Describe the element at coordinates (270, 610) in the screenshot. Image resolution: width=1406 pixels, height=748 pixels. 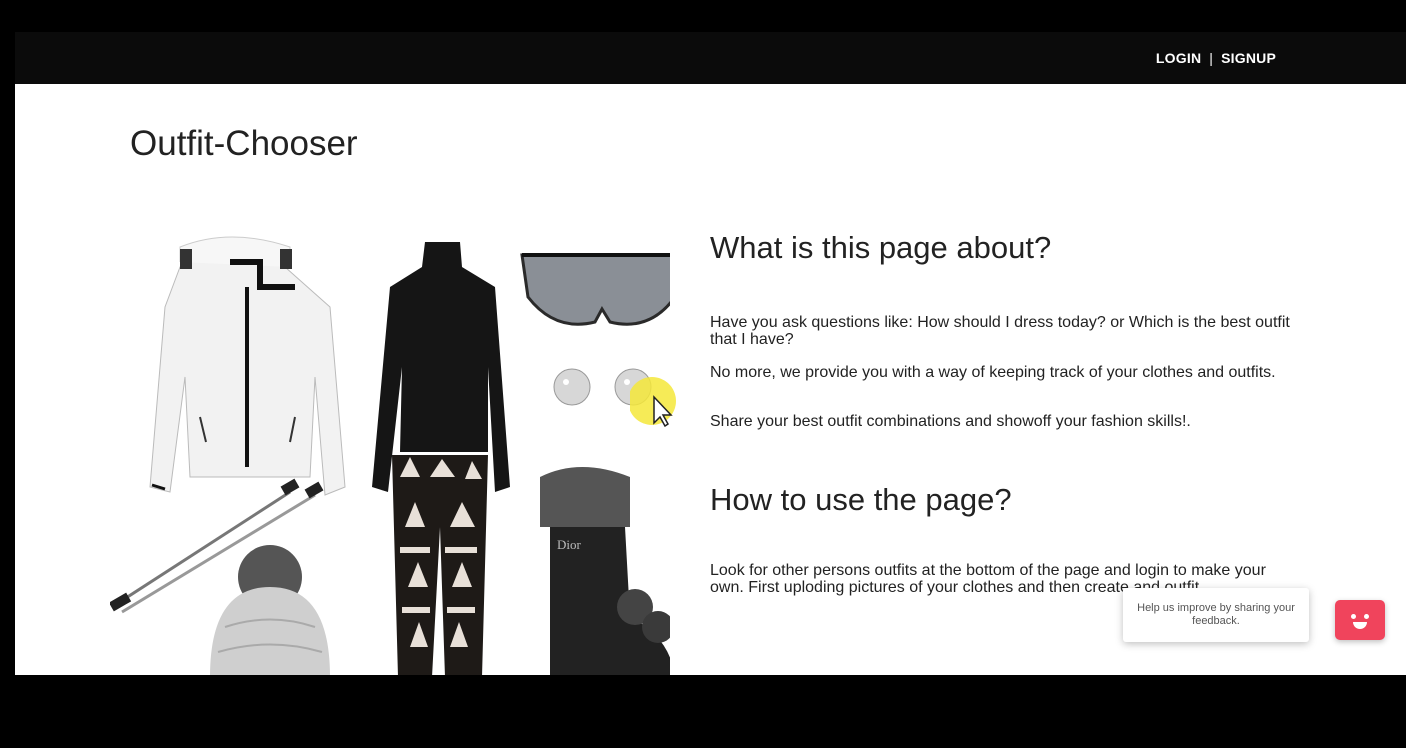
I see `knit-hat` at that location.